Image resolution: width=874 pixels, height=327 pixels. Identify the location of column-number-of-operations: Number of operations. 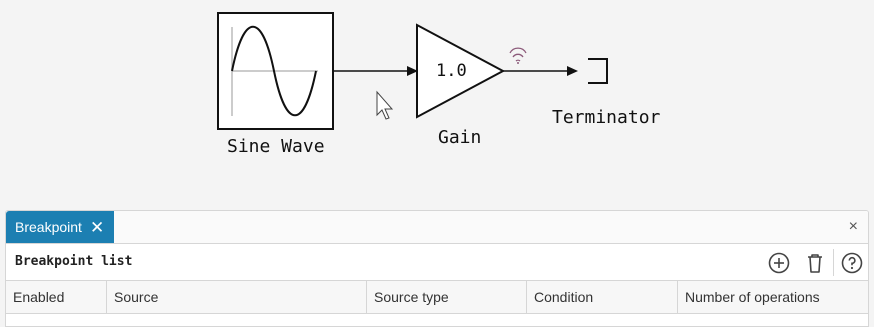
(773, 297).